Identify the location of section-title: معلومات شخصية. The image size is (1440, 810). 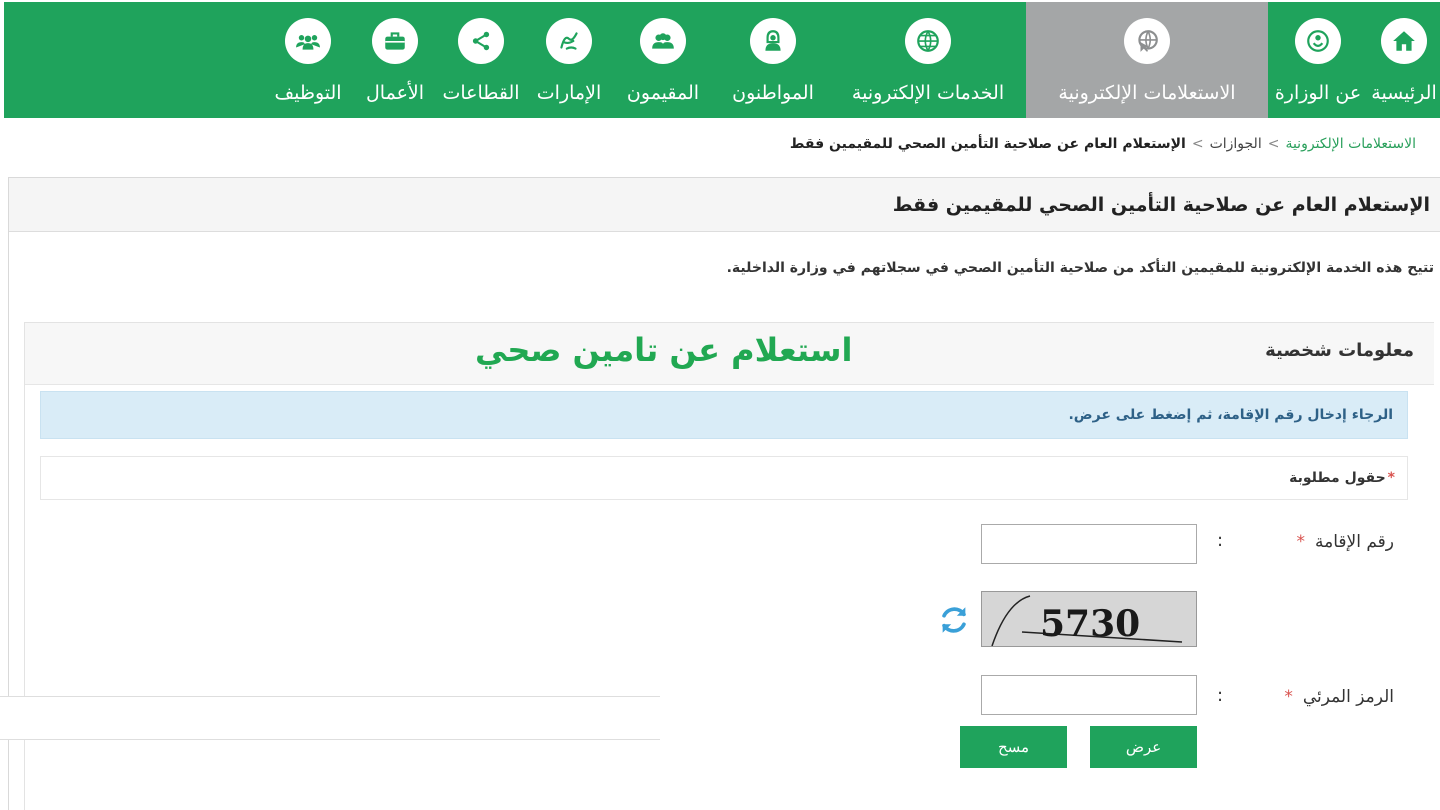
(1339, 350).